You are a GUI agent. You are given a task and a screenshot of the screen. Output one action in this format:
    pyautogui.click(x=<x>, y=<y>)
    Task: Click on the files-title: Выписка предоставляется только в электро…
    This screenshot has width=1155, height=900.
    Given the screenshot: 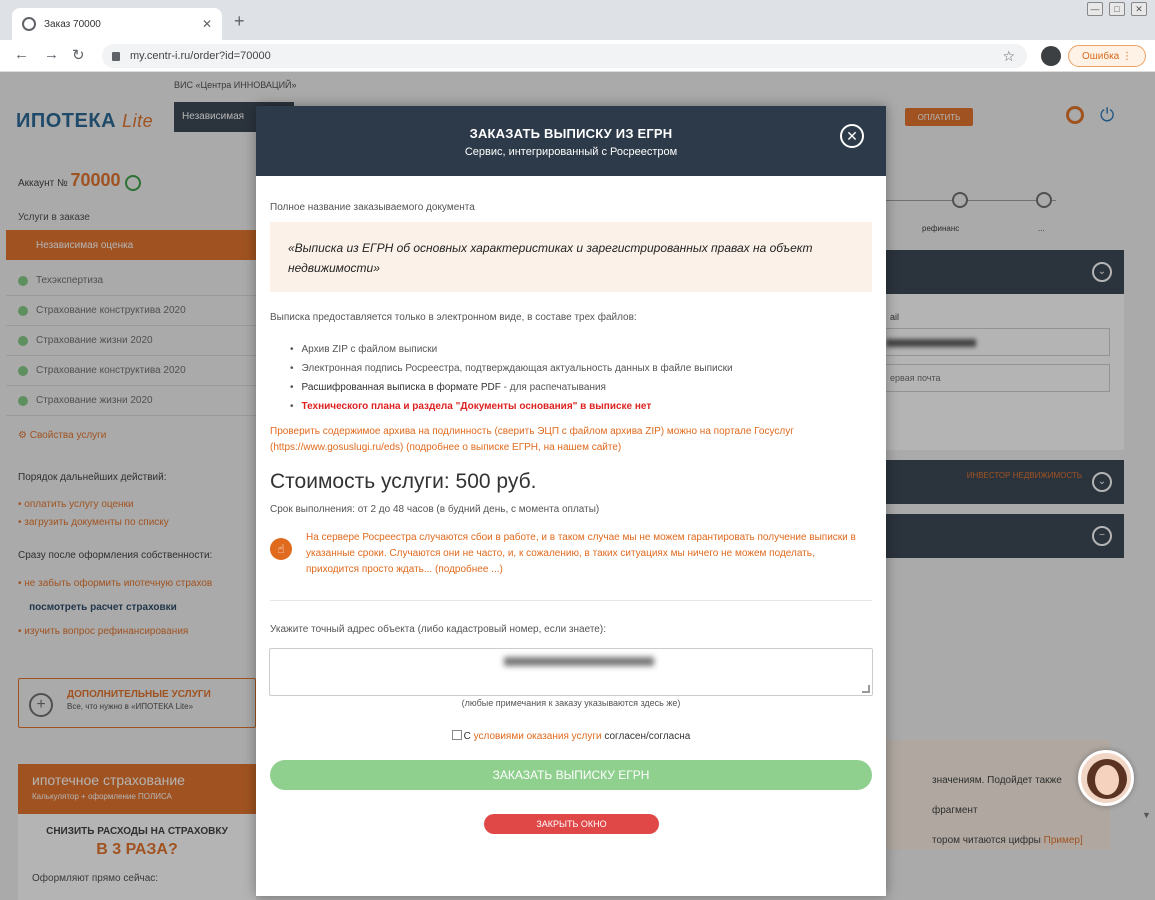 What is the action you would take?
    pyautogui.click(x=453, y=317)
    